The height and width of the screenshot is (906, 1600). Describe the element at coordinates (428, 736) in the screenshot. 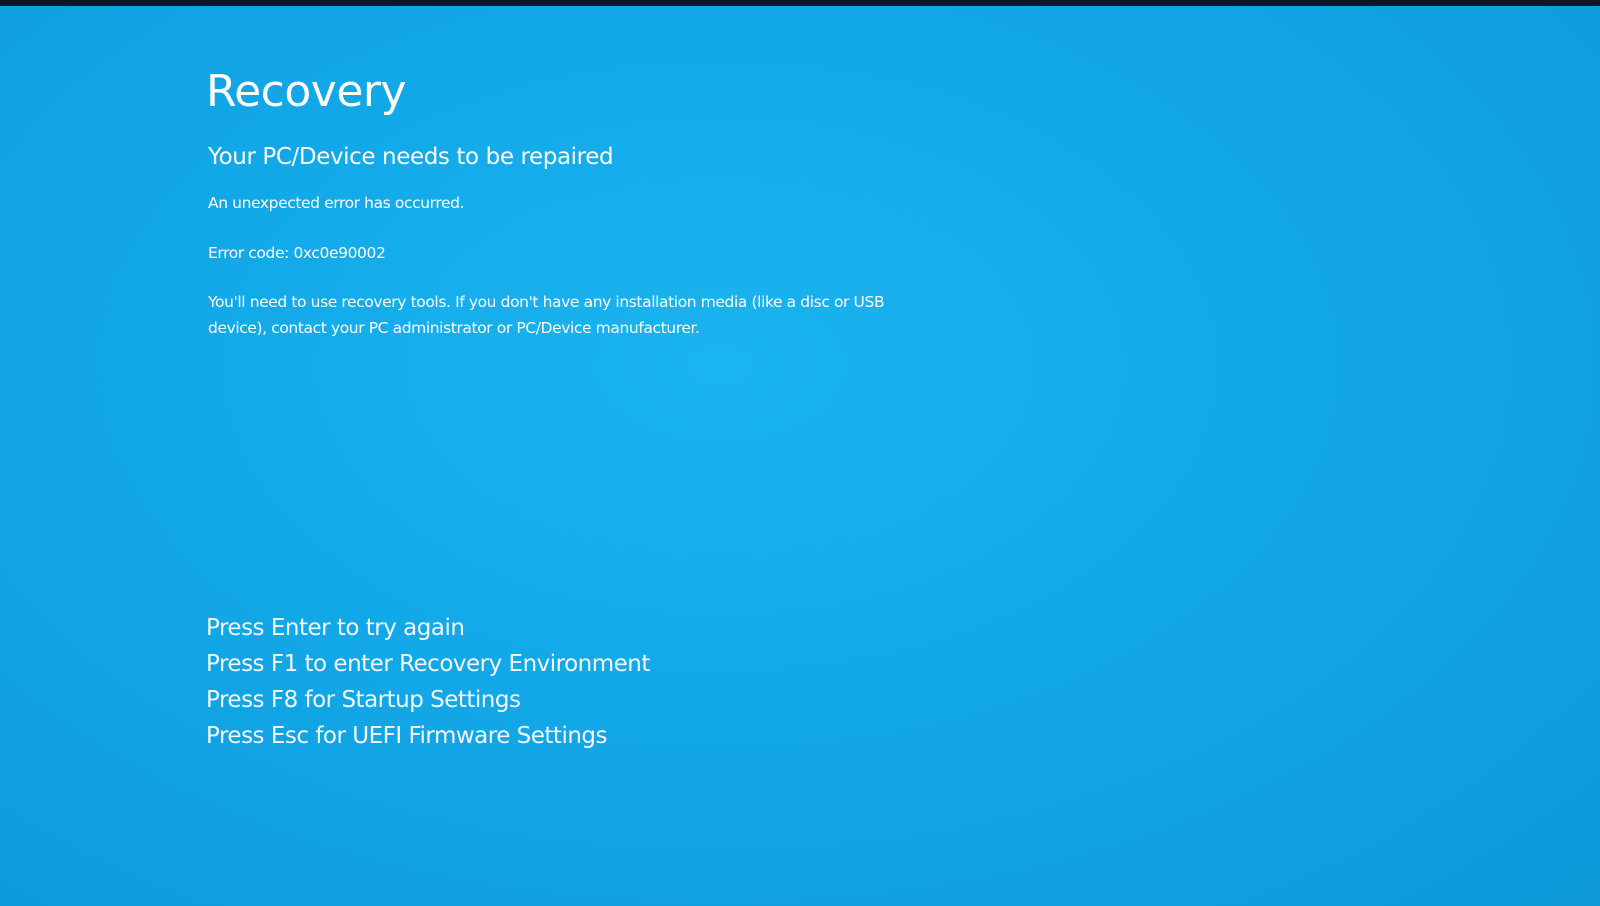

I see `option-esc-uefi-settings: Press Esc for UEFI Firmware Settings` at that location.